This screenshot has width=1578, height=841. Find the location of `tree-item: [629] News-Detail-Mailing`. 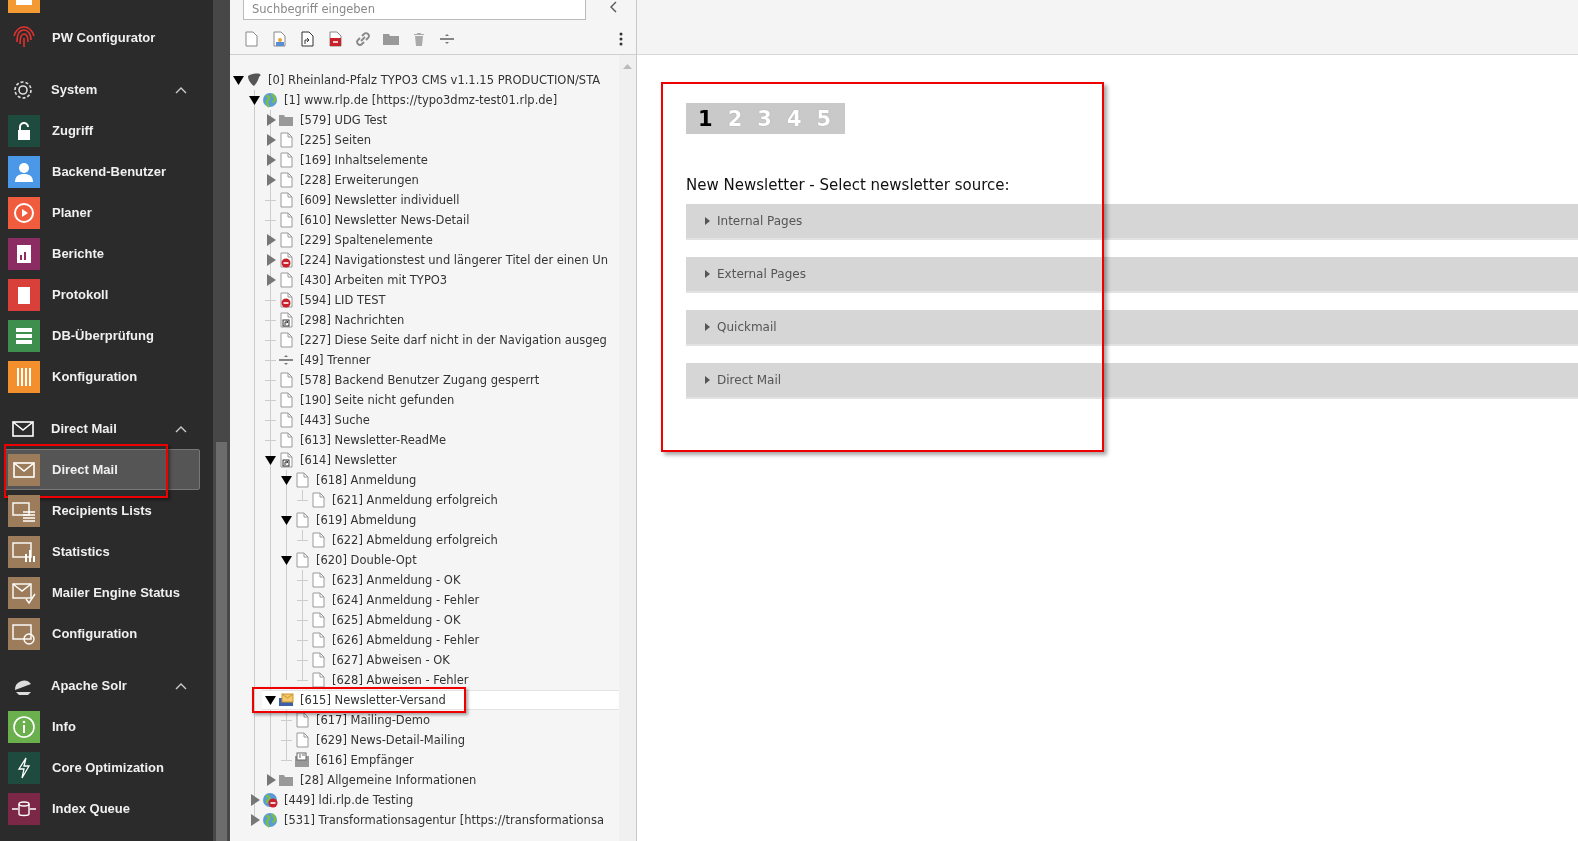

tree-item: [629] News-Detail-Mailing is located at coordinates (390, 740).